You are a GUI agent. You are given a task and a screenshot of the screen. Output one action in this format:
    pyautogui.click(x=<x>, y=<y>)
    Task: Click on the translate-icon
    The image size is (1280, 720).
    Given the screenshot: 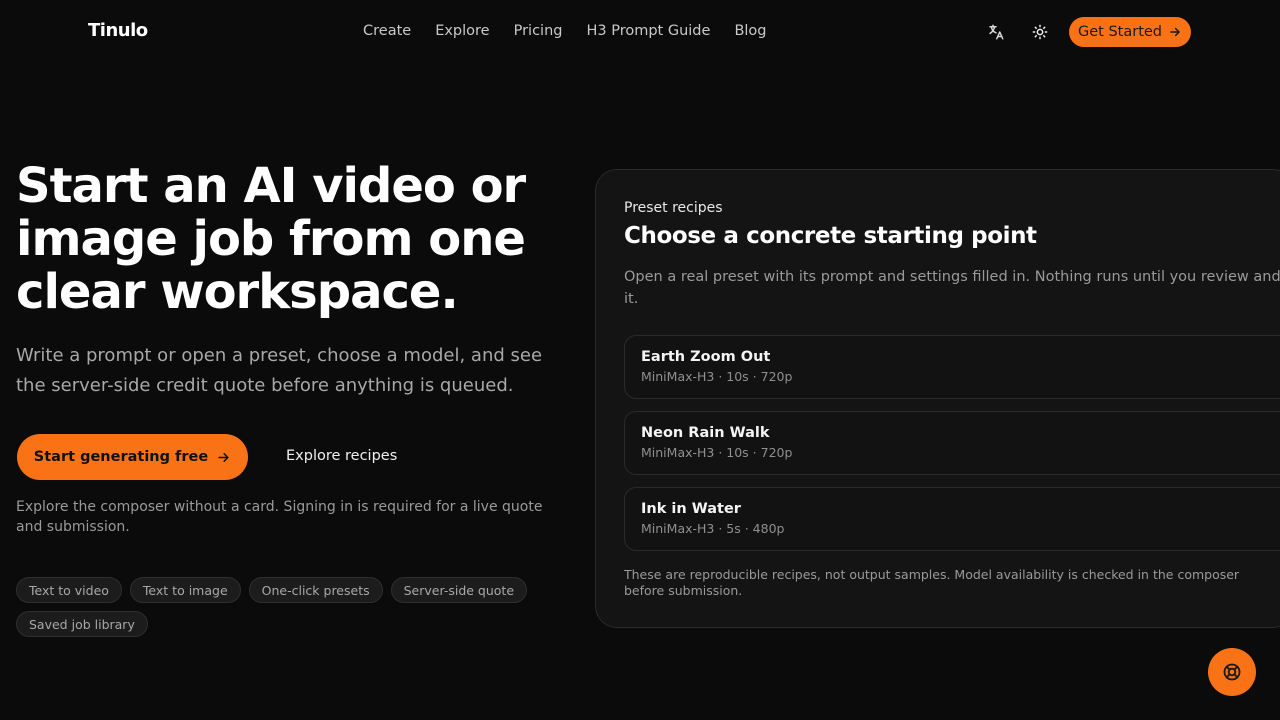 What is the action you would take?
    pyautogui.click(x=996, y=32)
    